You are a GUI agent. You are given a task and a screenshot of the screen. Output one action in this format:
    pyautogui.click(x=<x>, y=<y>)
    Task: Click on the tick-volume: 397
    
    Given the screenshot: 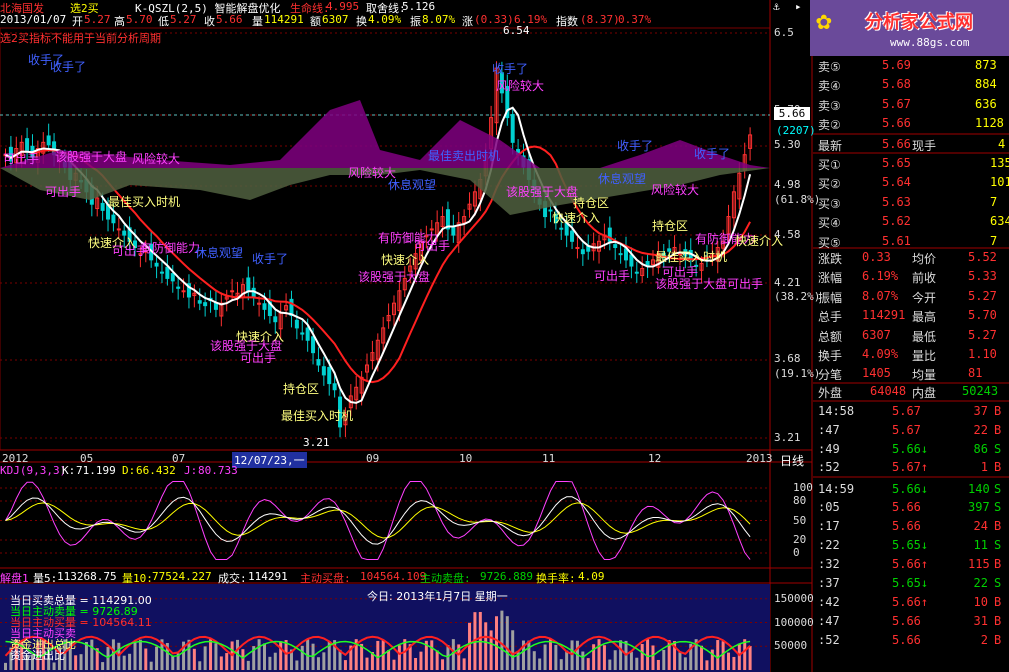 What is the action you would take?
    pyautogui.click(x=979, y=507)
    